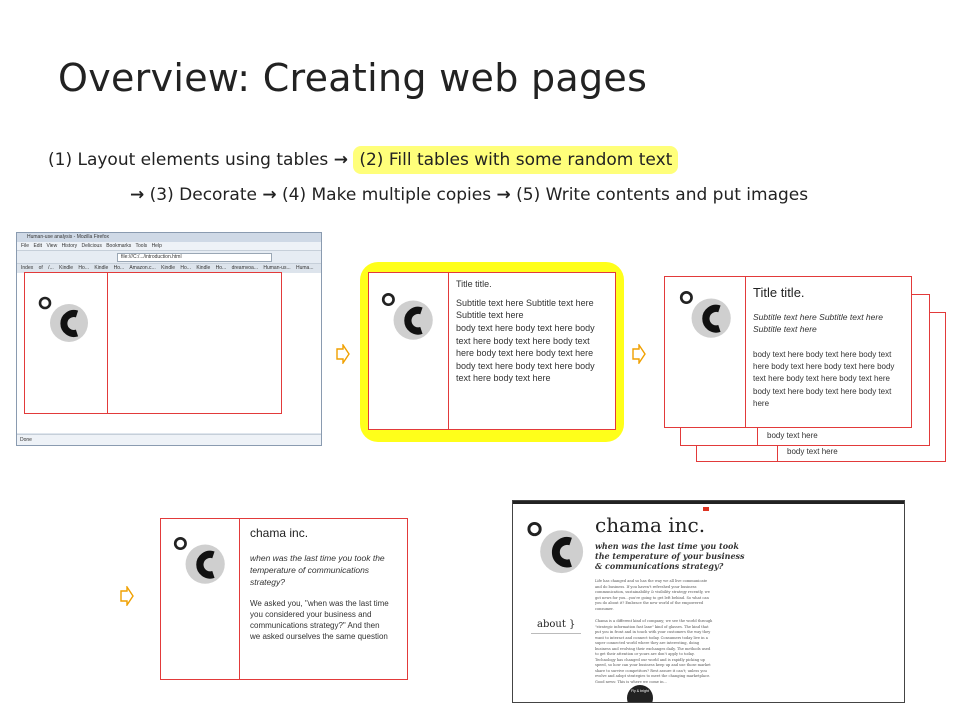 This screenshot has width=960, height=720. I want to click on browser-url-field: file:///C:/.../introduction.html, so click(194, 257).